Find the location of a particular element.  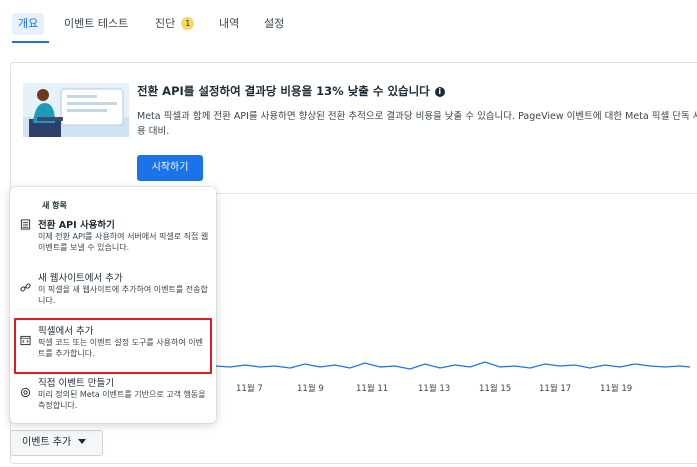

tab-test-events-label: 이벤트 테스트 is located at coordinates (96, 23).